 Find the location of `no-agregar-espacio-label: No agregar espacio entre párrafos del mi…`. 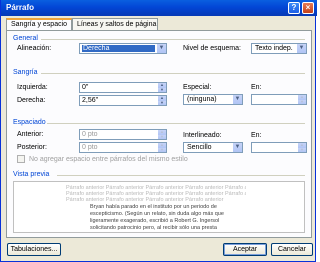

no-agregar-espacio-label: No agregar espacio entre párrafos del mi… is located at coordinates (108, 159).